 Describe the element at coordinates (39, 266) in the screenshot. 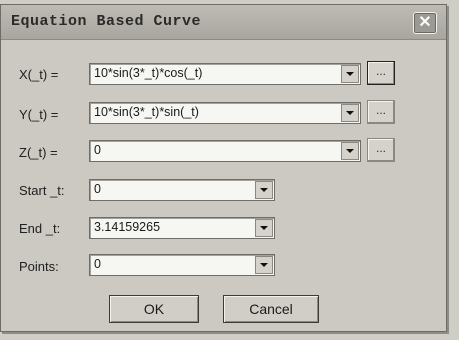

I see `points-label: Points:` at that location.